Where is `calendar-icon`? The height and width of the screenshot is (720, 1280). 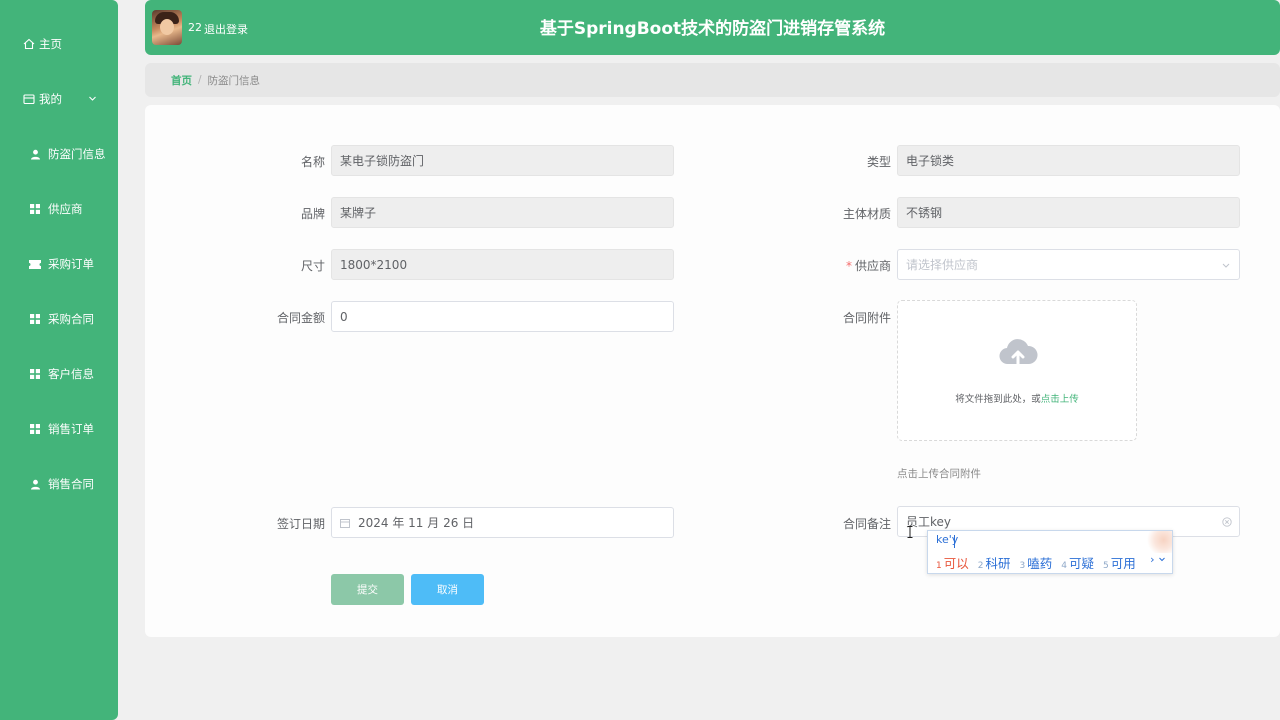 calendar-icon is located at coordinates (345, 523).